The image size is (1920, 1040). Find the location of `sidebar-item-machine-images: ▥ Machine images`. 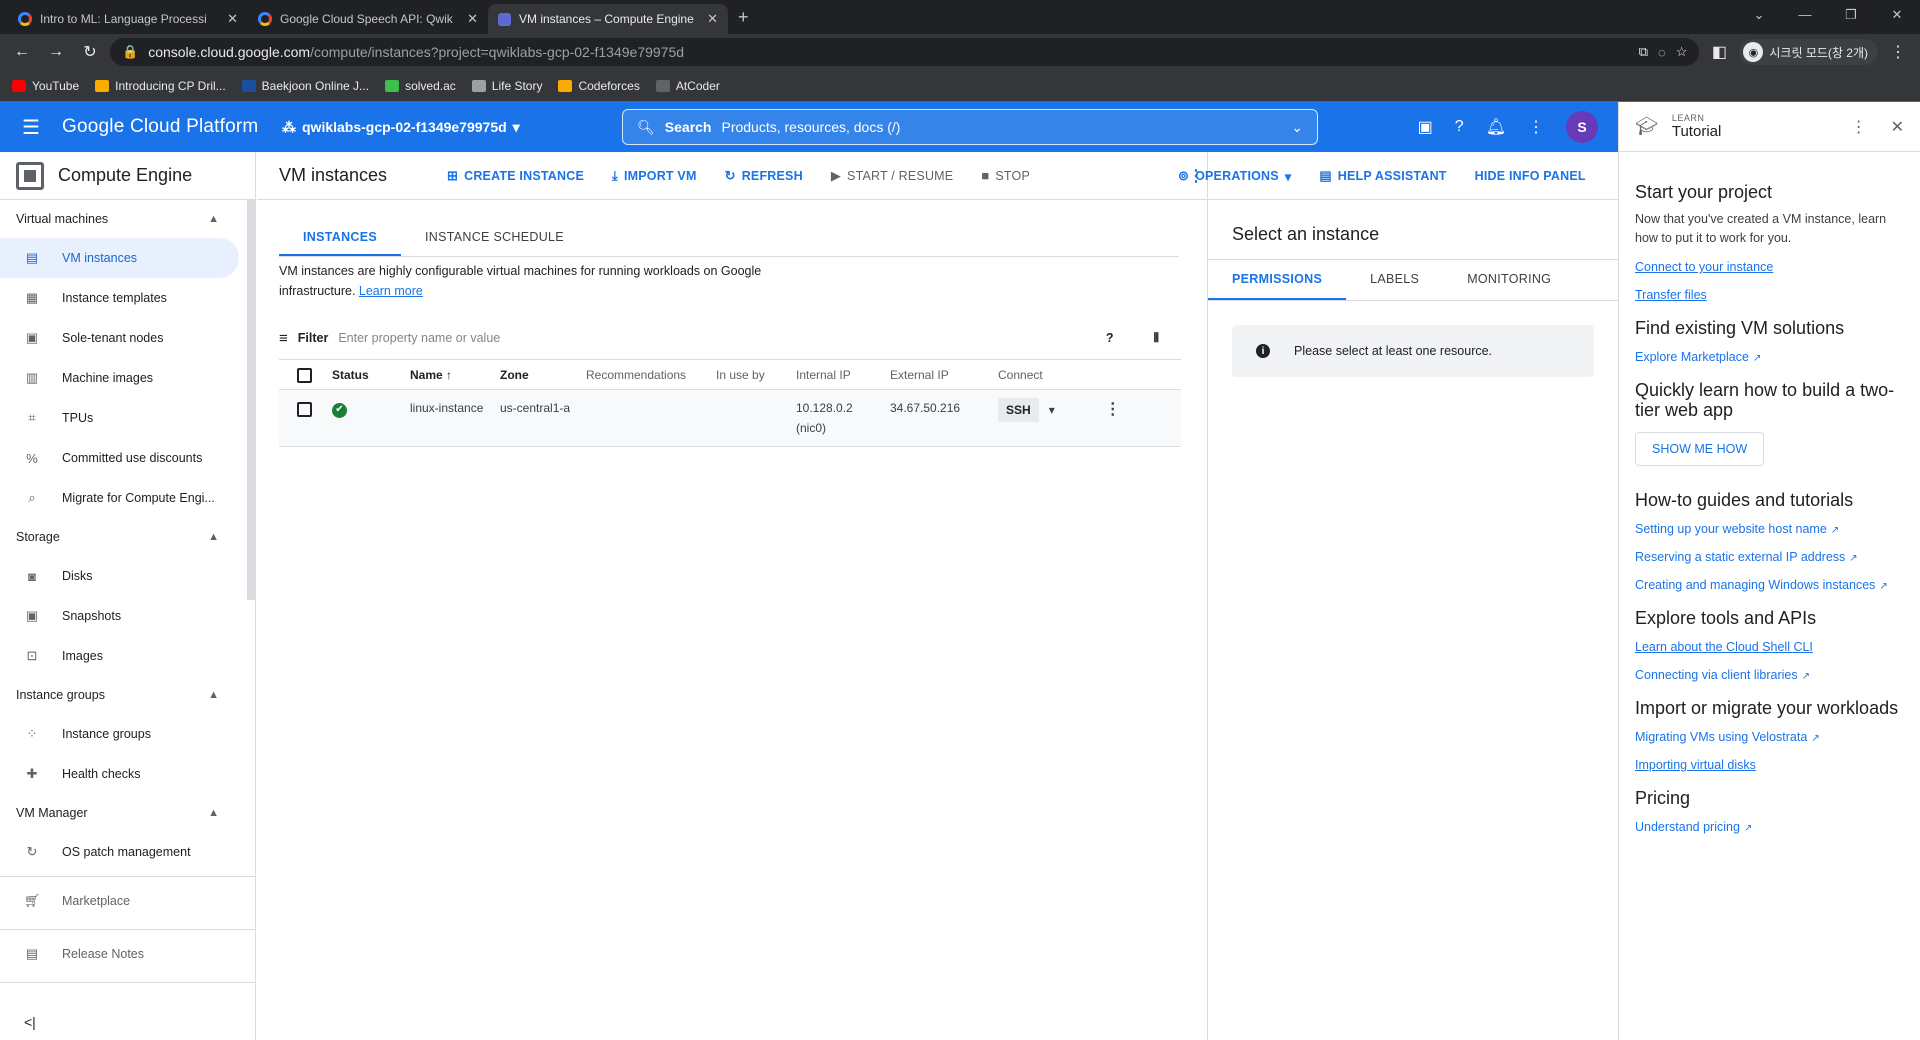

sidebar-item-machine-images: ▥ Machine images is located at coordinates (127, 378).